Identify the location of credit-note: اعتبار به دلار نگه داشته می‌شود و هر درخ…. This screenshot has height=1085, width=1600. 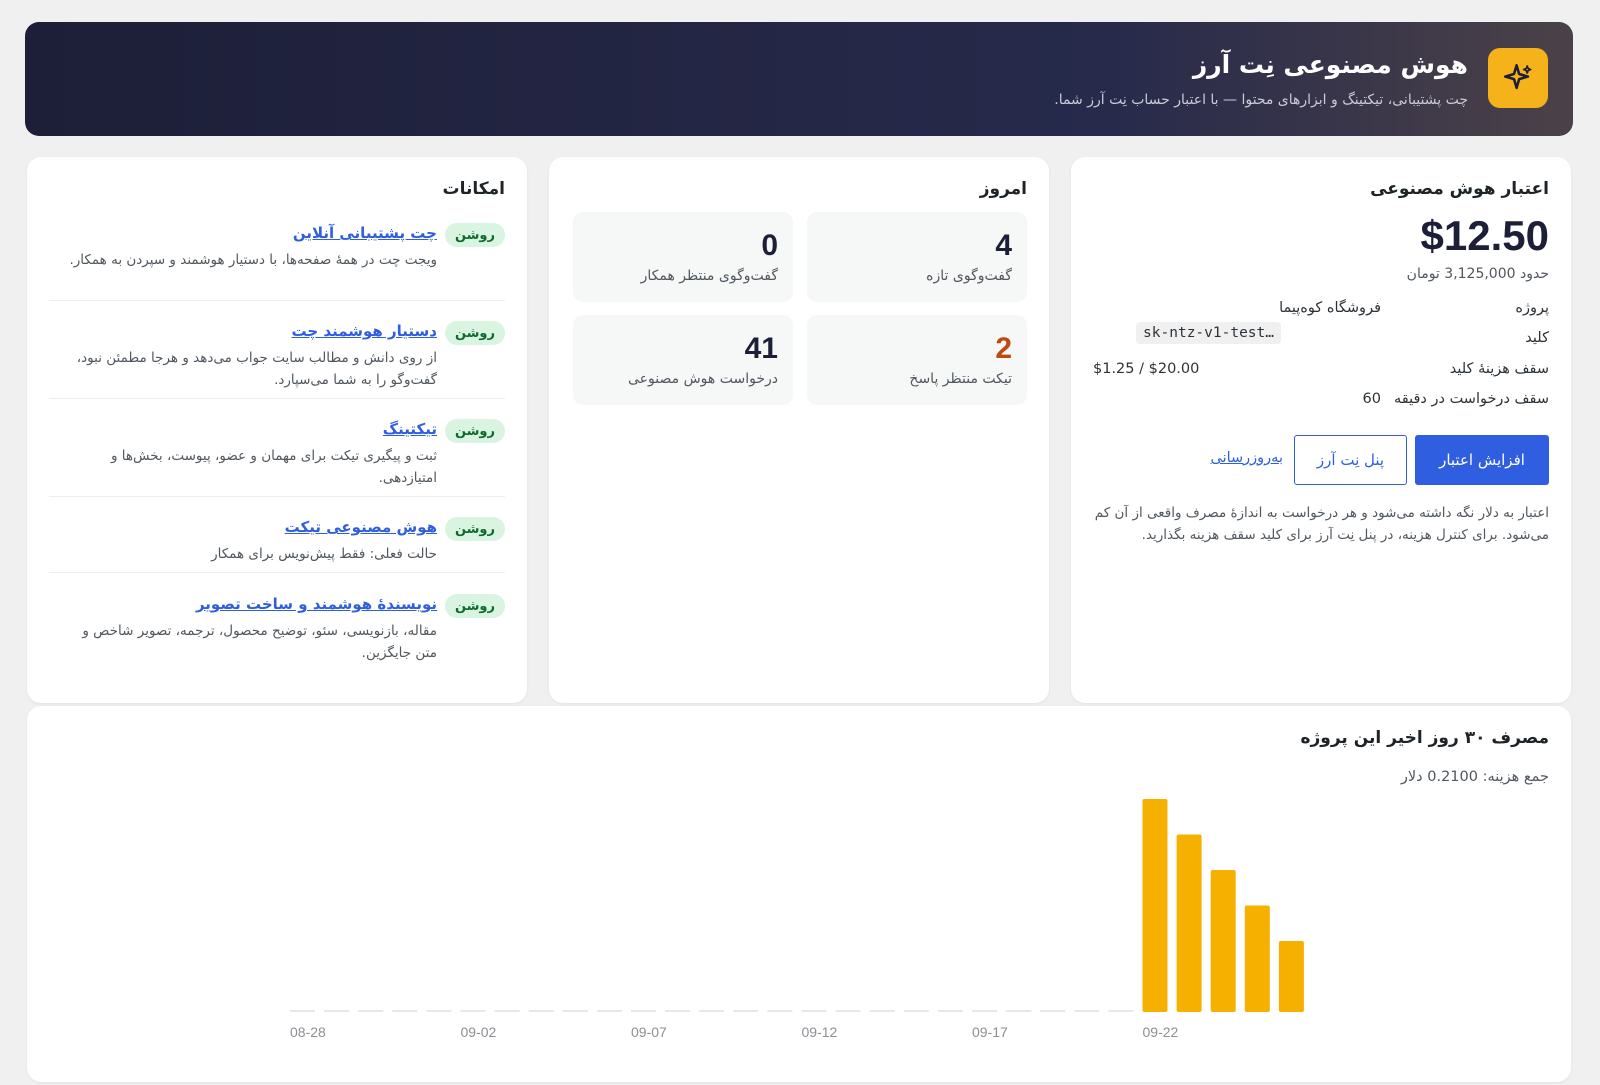
(1321, 524).